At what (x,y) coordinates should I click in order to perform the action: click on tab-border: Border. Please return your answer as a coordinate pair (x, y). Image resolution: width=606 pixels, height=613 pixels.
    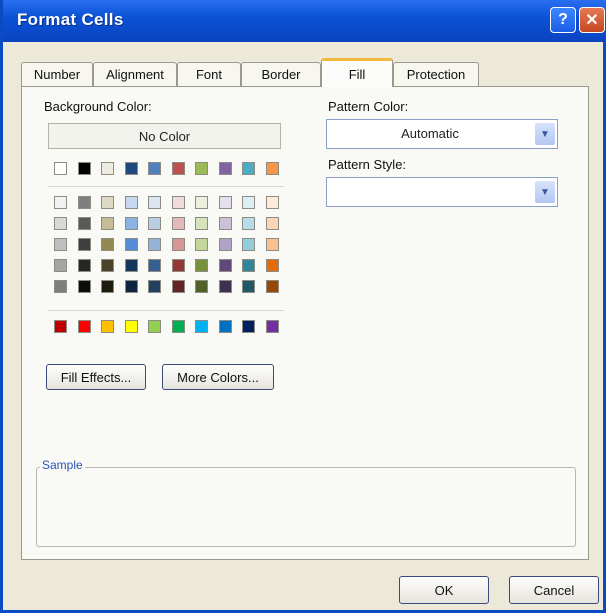
    Looking at the image, I should click on (281, 74).